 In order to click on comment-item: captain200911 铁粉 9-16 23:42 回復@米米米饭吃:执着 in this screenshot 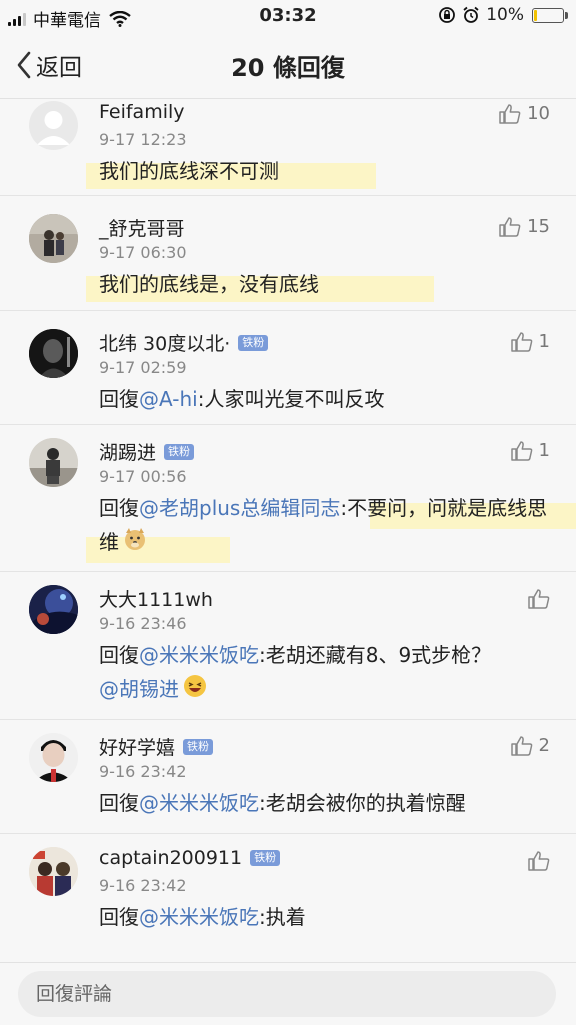, I will do `click(288, 894)`.